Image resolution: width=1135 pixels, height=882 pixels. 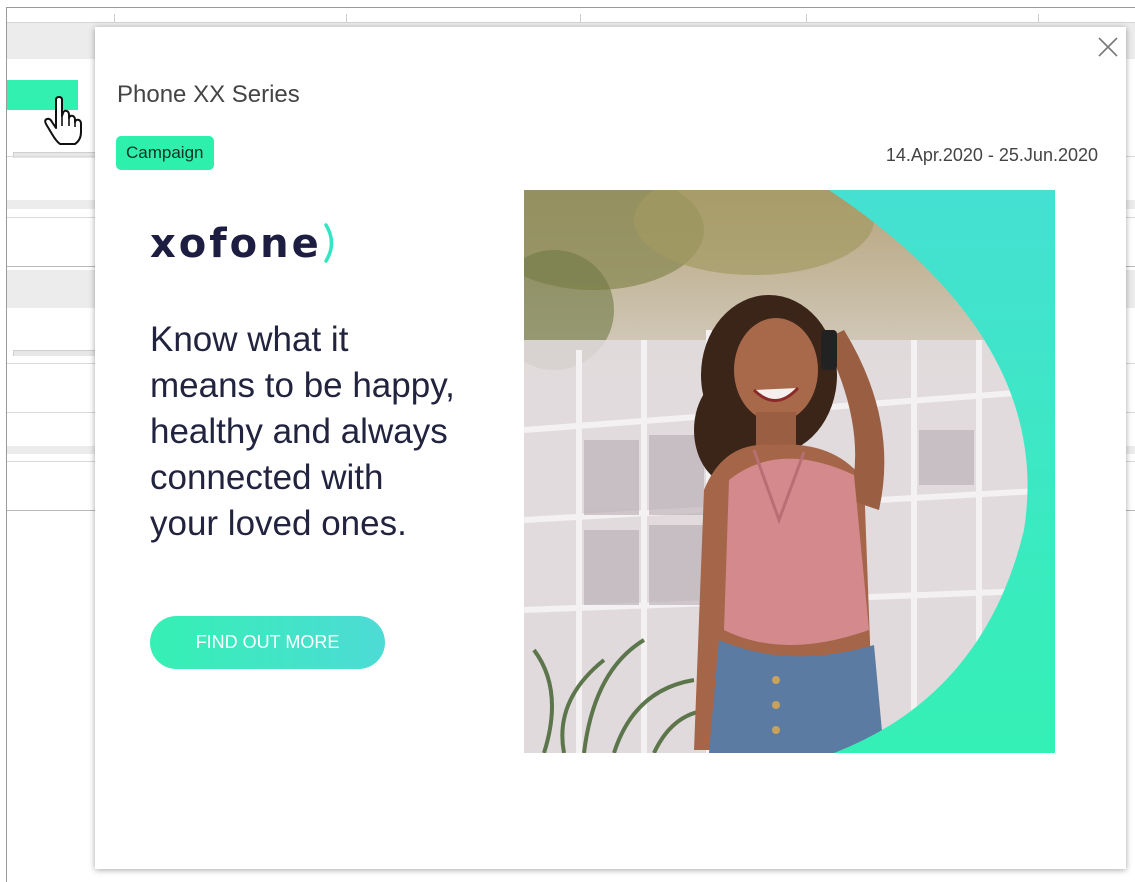 What do you see at coordinates (63, 120) in the screenshot?
I see `hand-cursor-icon` at bounding box center [63, 120].